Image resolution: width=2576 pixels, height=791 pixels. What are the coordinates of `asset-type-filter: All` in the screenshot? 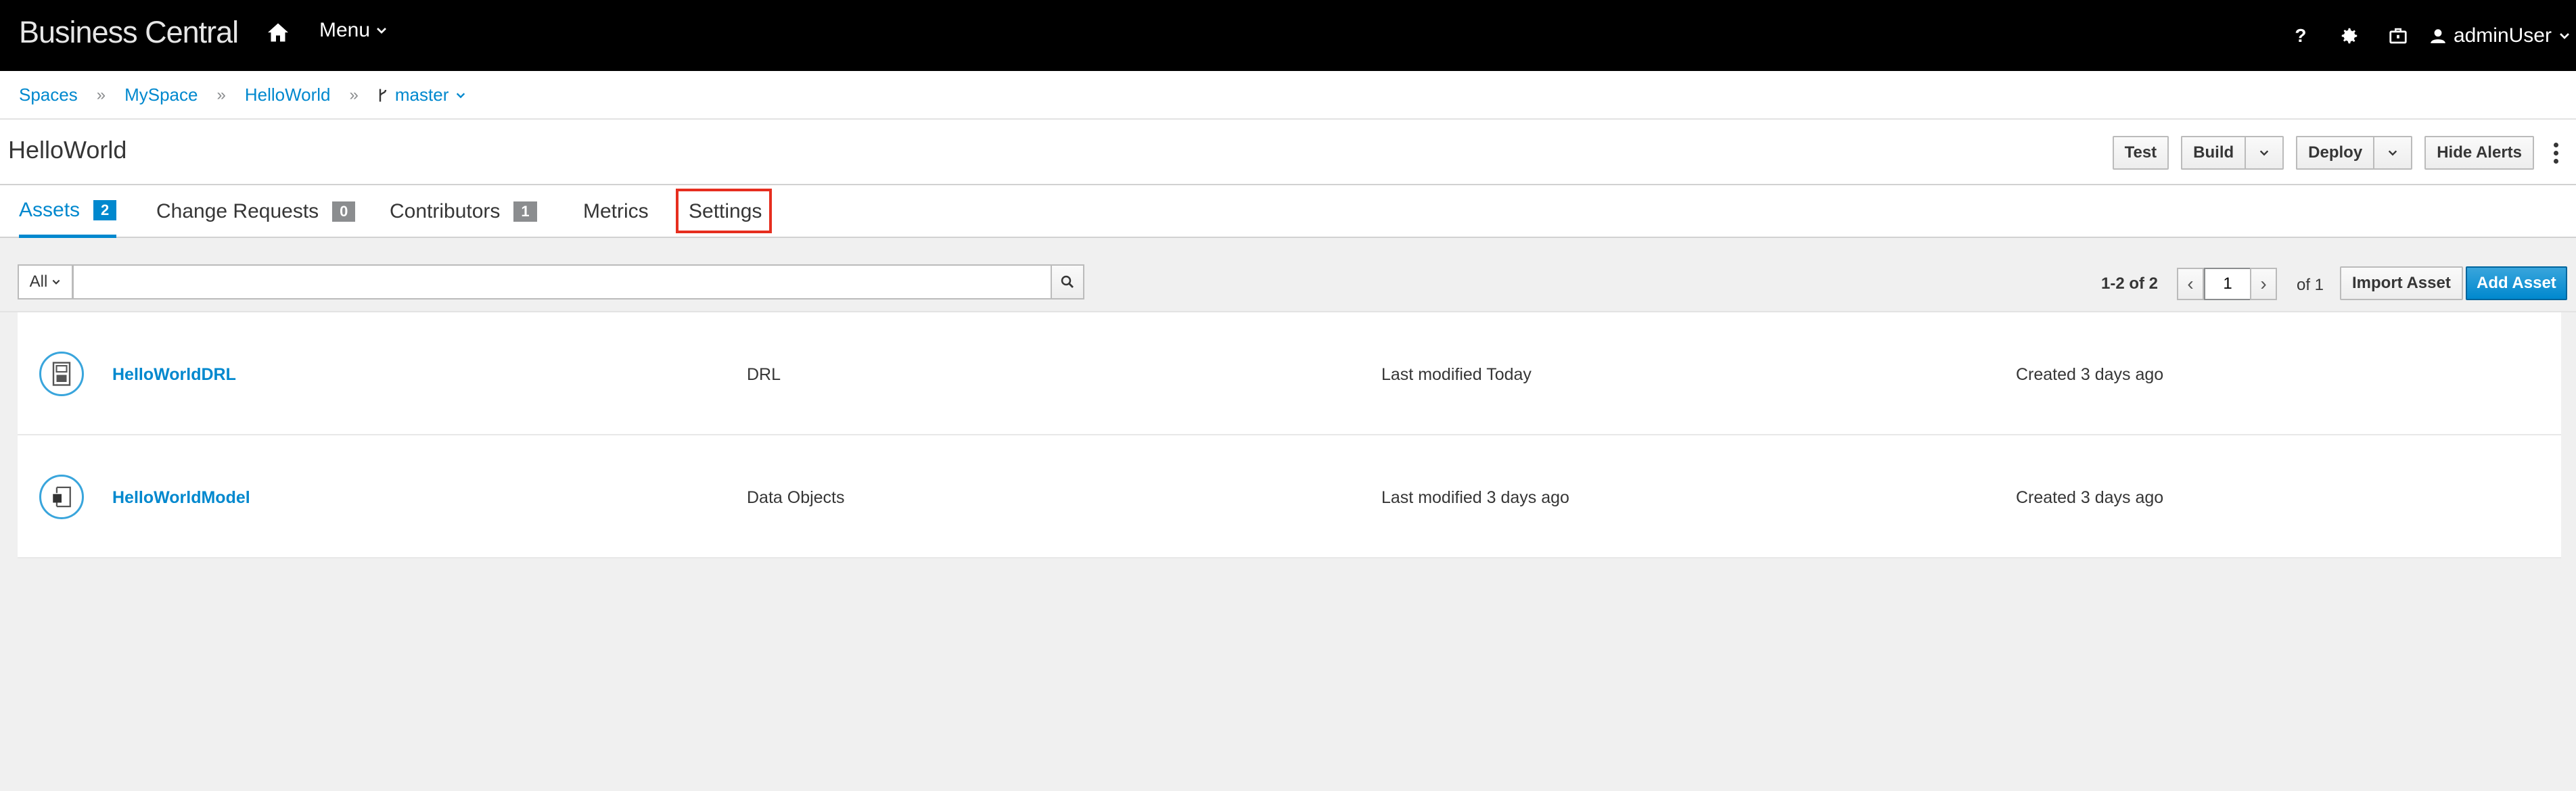 It's located at (45, 281).